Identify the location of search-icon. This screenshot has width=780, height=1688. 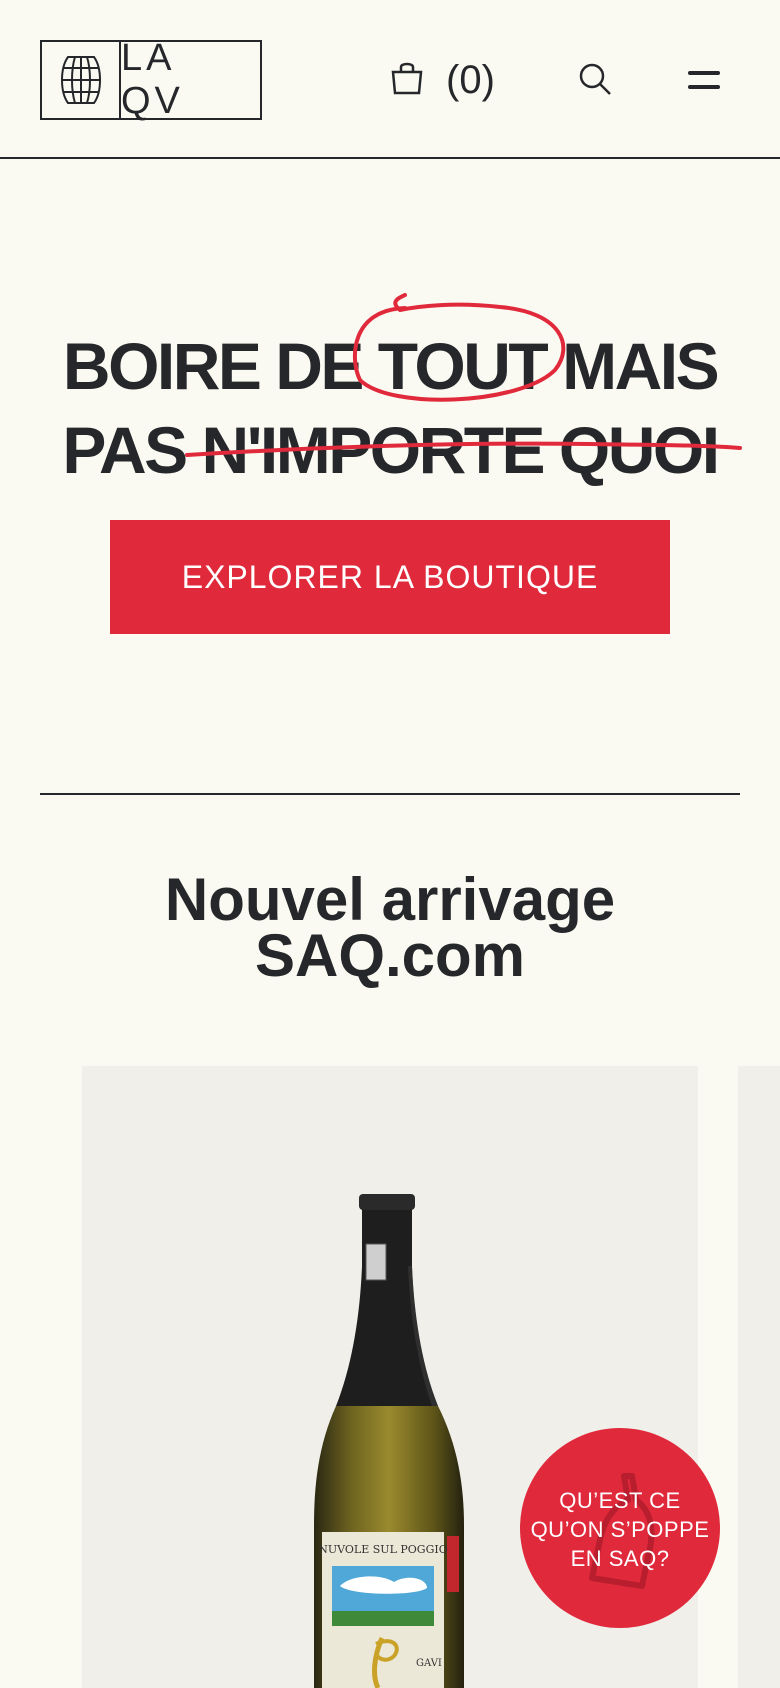
(595, 79).